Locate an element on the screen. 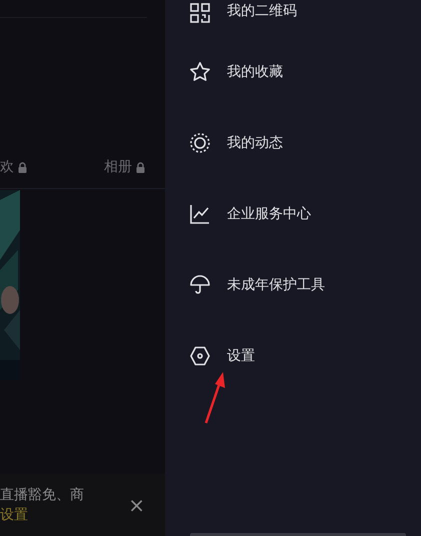 Image resolution: width=421 pixels, height=536 pixels. menu-item: 我的动态 is located at coordinates (305, 142).